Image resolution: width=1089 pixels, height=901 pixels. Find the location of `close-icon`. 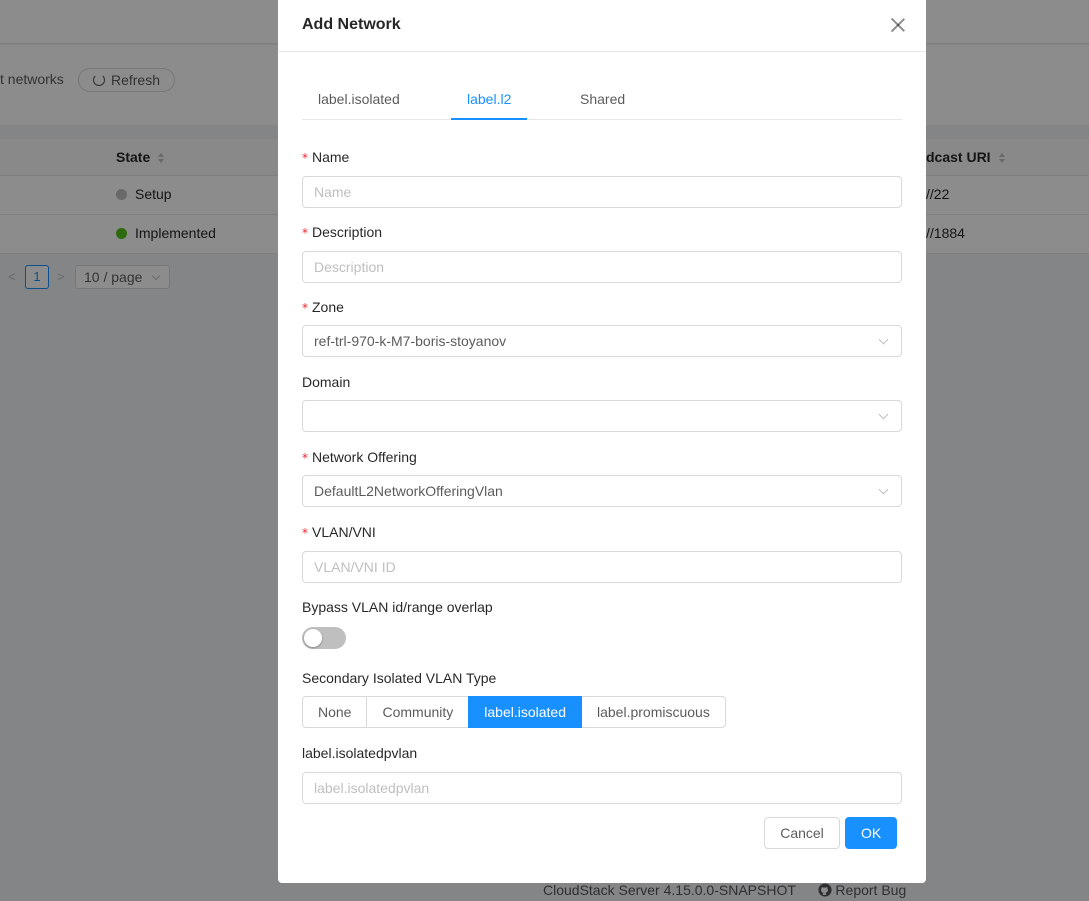

close-icon is located at coordinates (898, 25).